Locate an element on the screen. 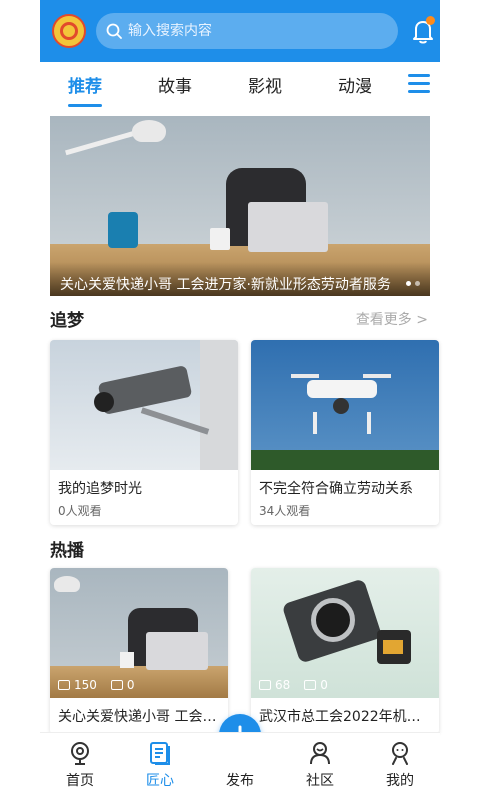  view-more-link: 查看更多 > is located at coordinates (392, 319).